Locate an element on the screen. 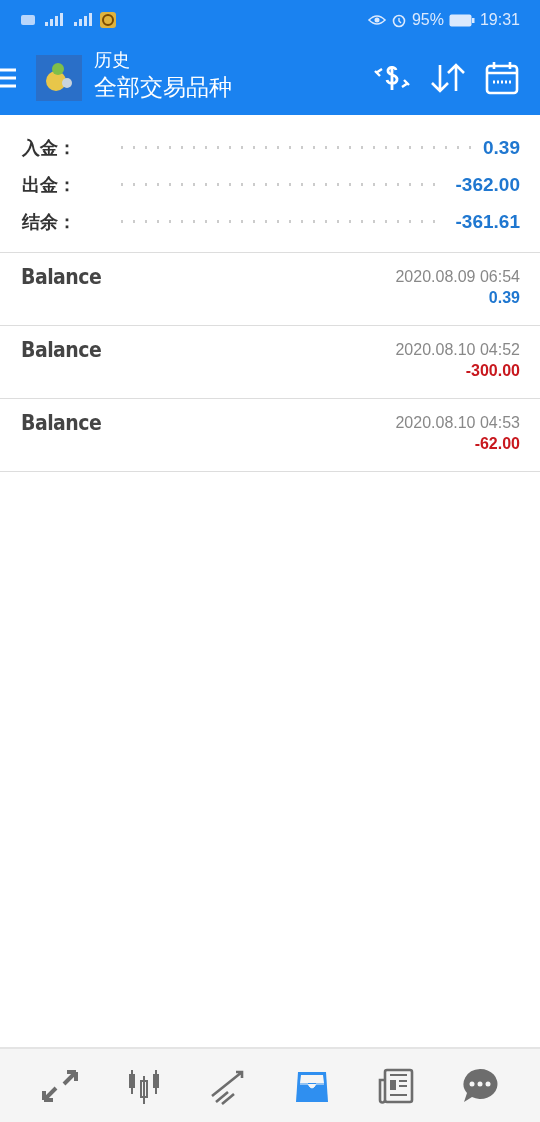 The height and width of the screenshot is (1122, 540). summary-value: -361.61 is located at coordinates (487, 221).